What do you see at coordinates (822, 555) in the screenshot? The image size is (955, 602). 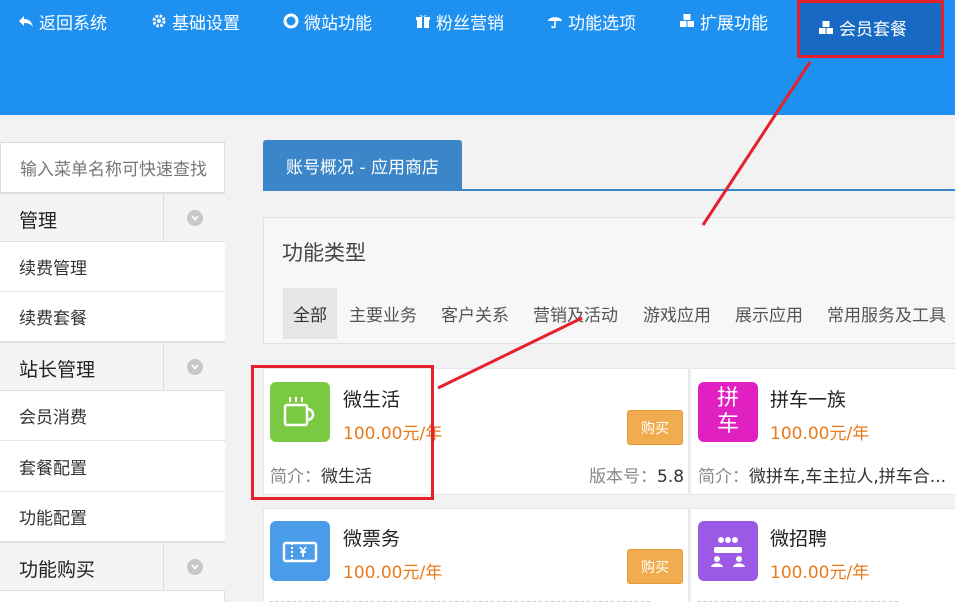 I see `app-card-recruitment: 微招聘 100.00元/年` at bounding box center [822, 555].